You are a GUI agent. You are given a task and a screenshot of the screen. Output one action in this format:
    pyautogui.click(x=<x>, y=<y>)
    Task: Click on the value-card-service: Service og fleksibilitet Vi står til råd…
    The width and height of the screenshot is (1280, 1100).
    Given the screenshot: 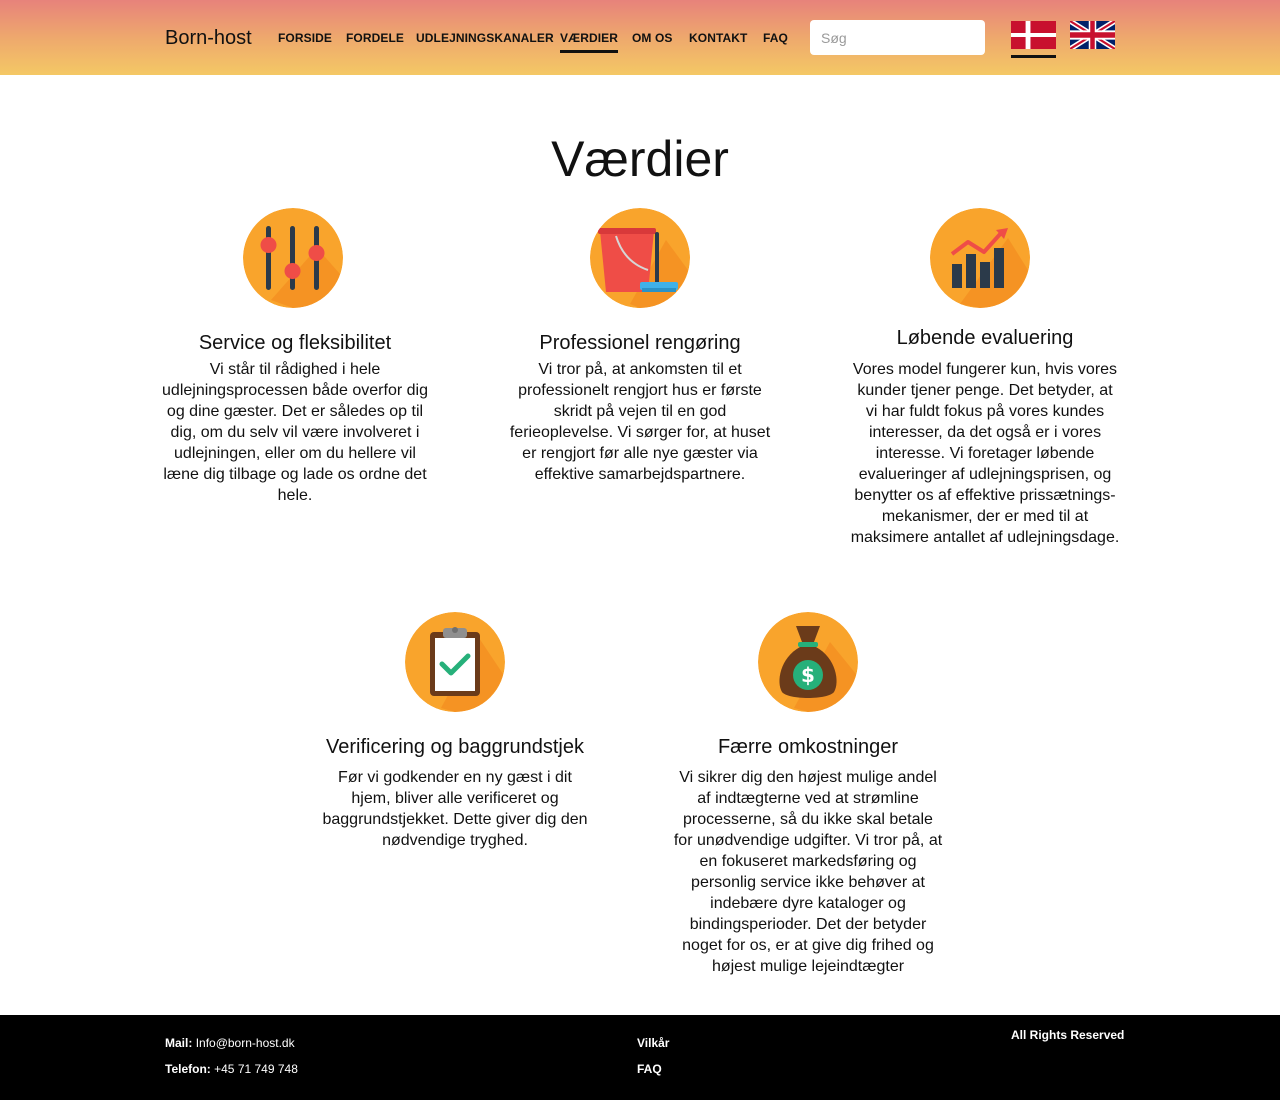 What is the action you would take?
    pyautogui.click(x=295, y=358)
    